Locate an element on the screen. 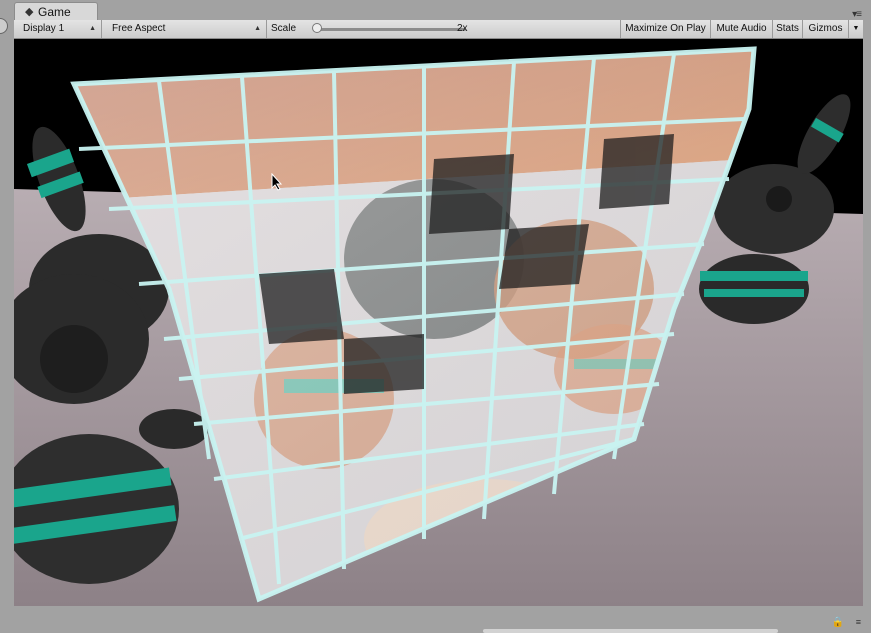 This screenshot has height=633, width=871. gizmos-dropdown-arrow-icon: ▼ is located at coordinates (855, 29).